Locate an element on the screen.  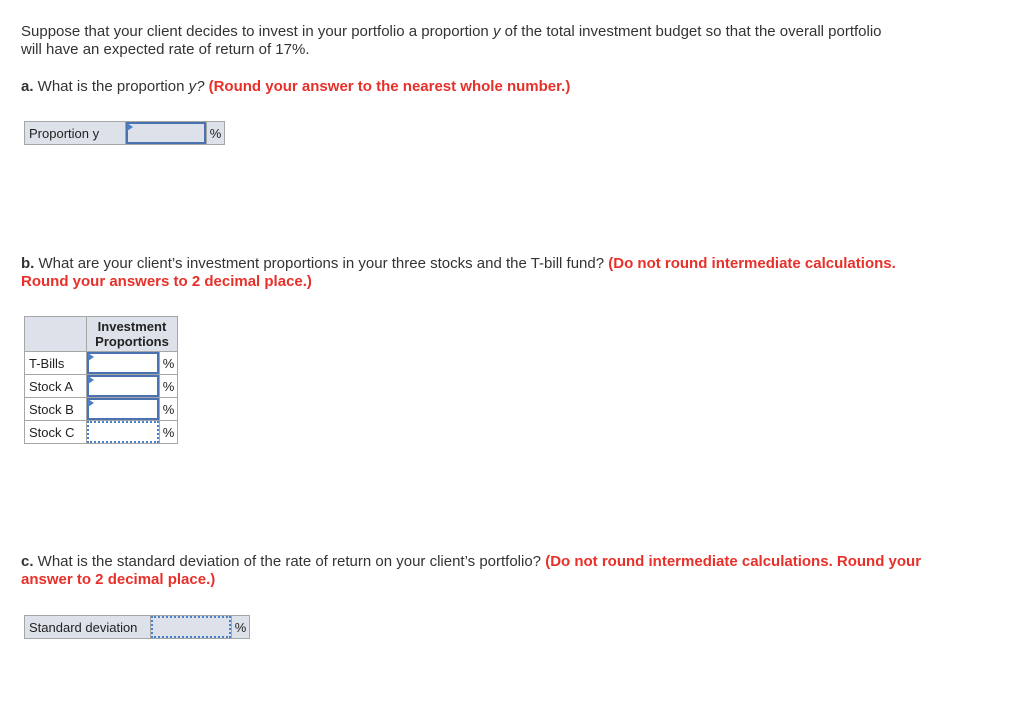
part-b-instruction: Round your answers to 2 decimal place.) is located at coordinates (166, 281).